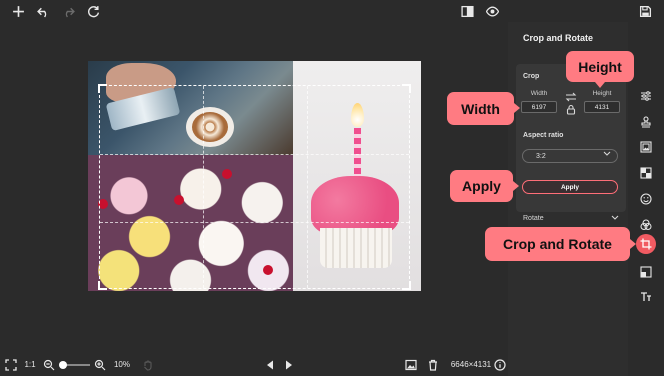 Image resolution: width=664 pixels, height=376 pixels. Describe the element at coordinates (571, 108) in the screenshot. I see `lock-ratio-icon` at that location.